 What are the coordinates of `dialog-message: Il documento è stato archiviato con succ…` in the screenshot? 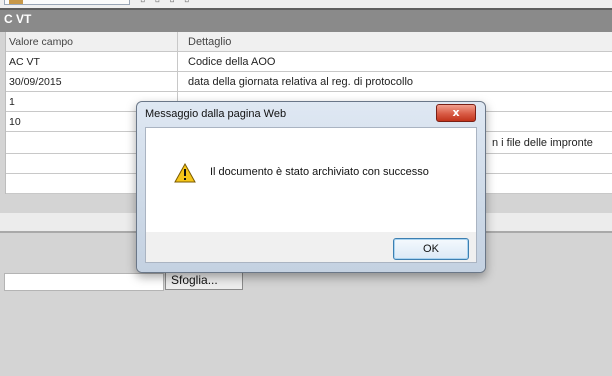 It's located at (319, 172).